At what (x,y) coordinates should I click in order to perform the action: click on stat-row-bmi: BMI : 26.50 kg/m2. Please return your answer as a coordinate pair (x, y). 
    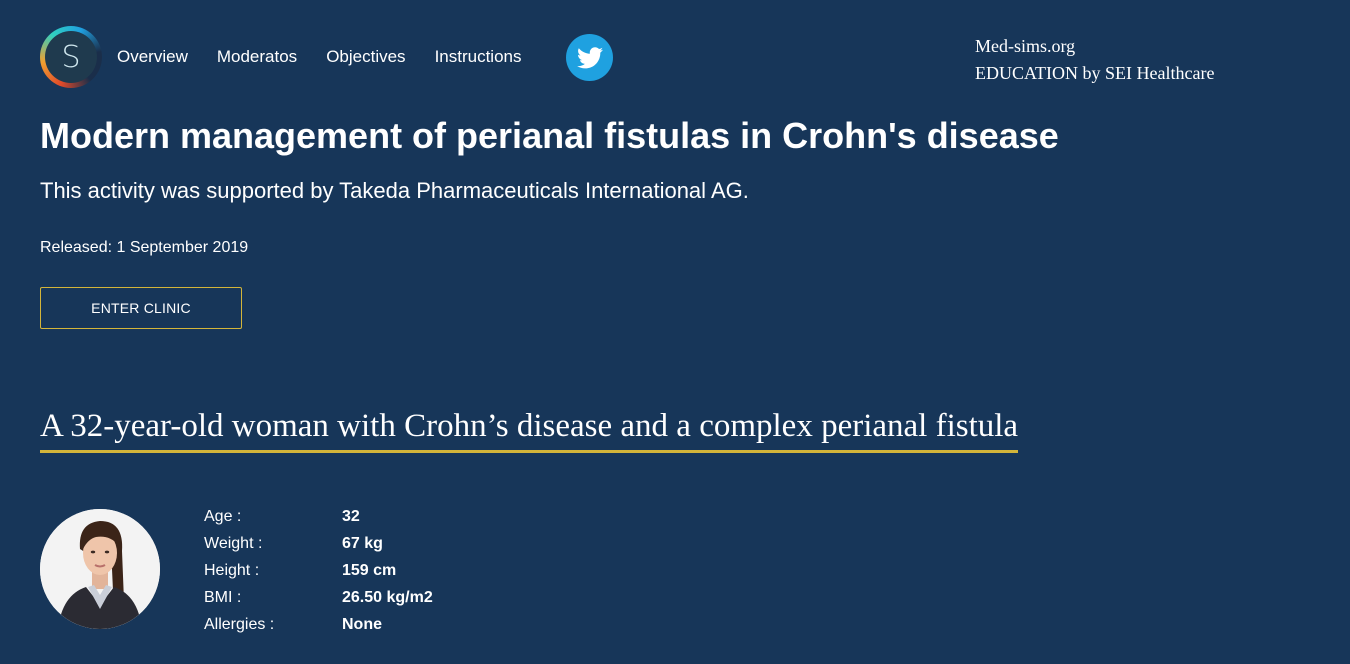
    Looking at the image, I should click on (318, 597).